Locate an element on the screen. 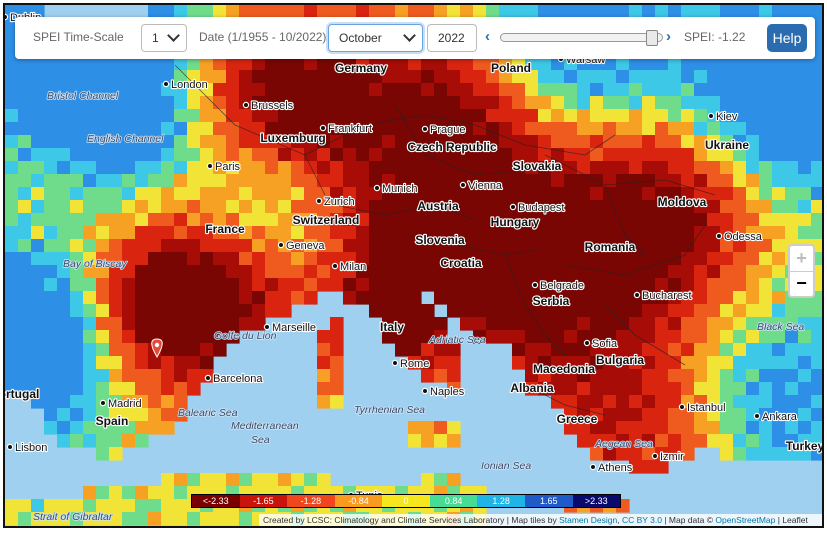  date-slider-track is located at coordinates (581, 37).